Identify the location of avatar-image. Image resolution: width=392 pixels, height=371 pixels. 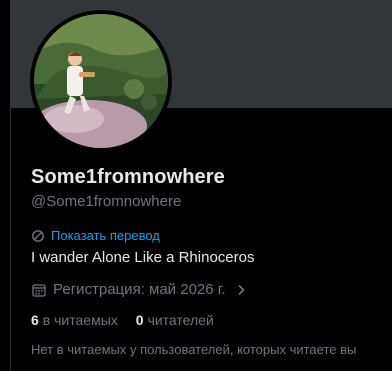
(101, 81).